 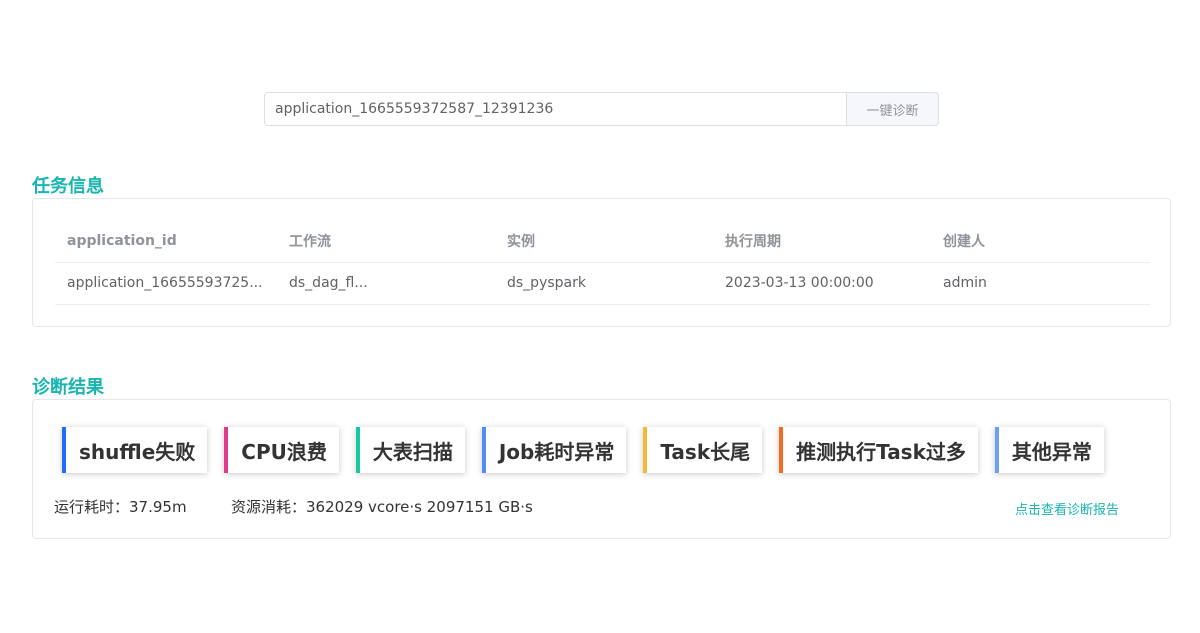 What do you see at coordinates (68, 387) in the screenshot?
I see `diagnosis-result-title: 诊断结果` at bounding box center [68, 387].